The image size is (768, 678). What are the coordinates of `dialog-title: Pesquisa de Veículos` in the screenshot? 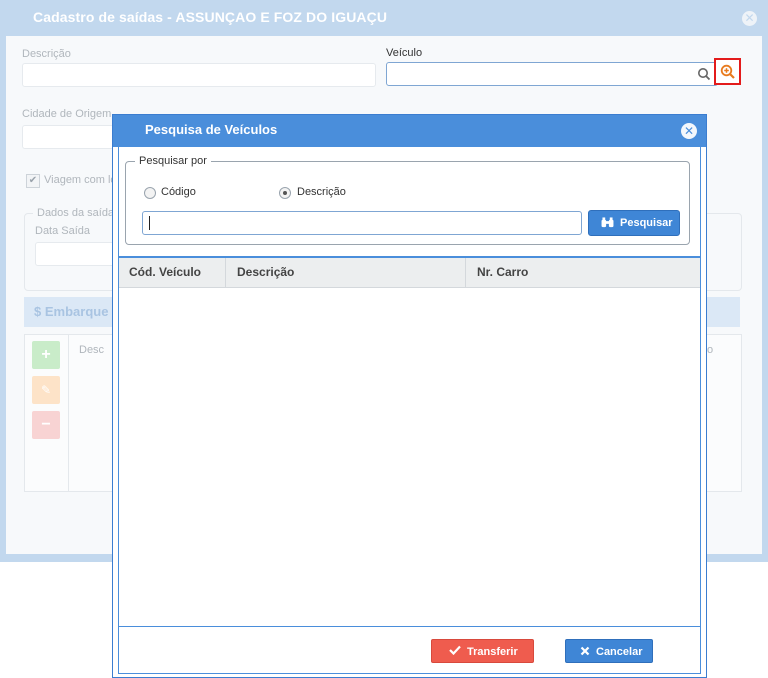 It's located at (211, 129).